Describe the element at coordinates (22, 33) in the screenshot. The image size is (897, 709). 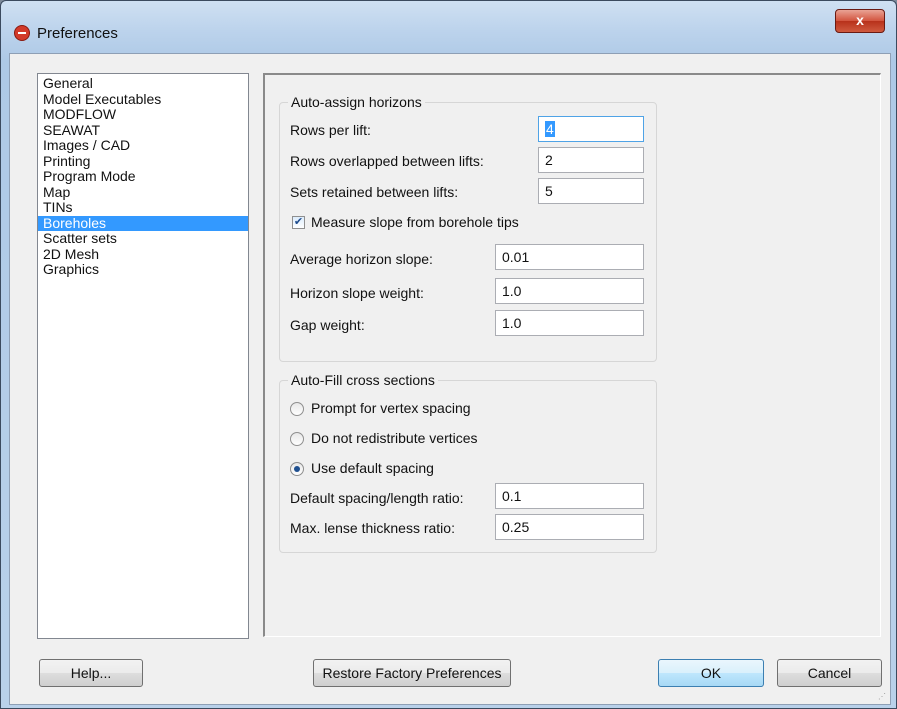
I see `app-logo-icon` at that location.